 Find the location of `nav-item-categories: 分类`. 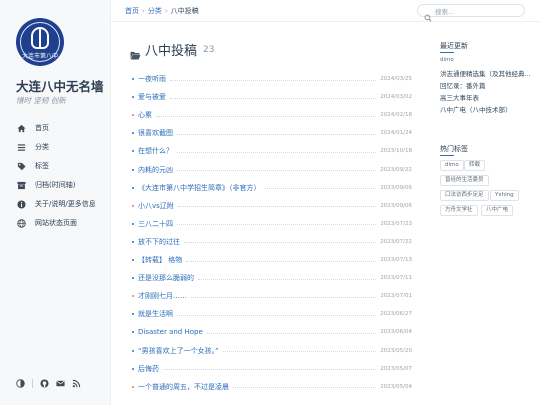

nav-item-categories: 分类 is located at coordinates (32, 147).